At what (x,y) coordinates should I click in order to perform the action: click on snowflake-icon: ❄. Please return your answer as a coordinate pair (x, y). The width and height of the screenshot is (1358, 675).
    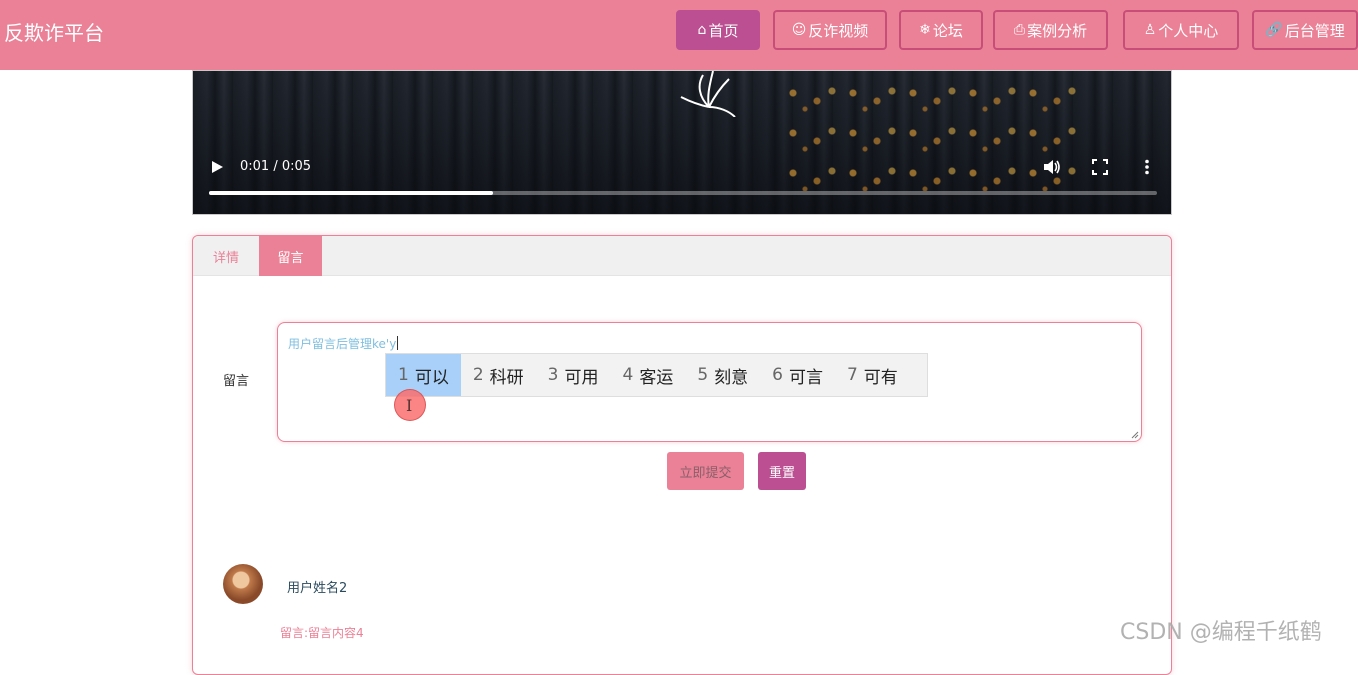
    Looking at the image, I should click on (925, 30).